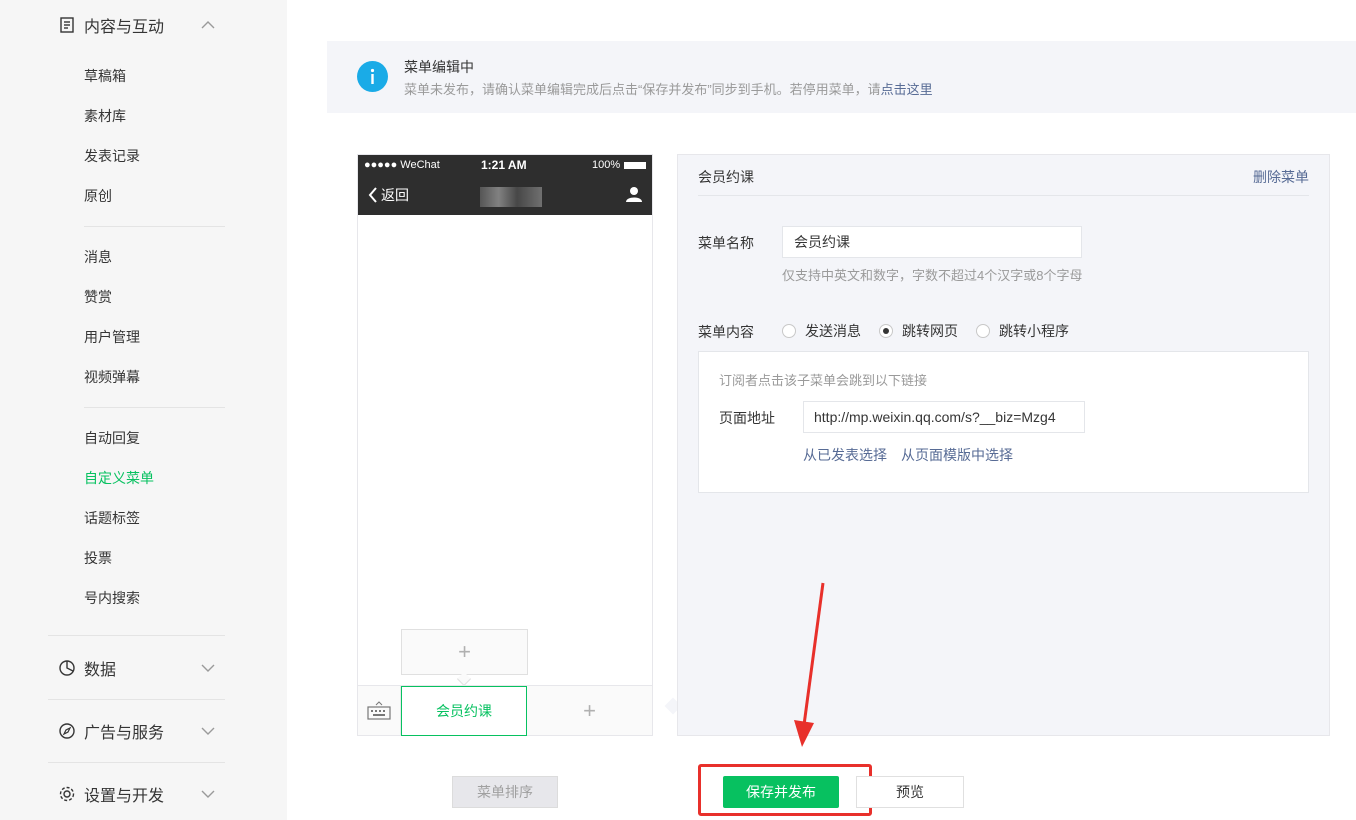 The width and height of the screenshot is (1356, 820). Describe the element at coordinates (809, 664) in the screenshot. I see `annotation-arrow` at that location.